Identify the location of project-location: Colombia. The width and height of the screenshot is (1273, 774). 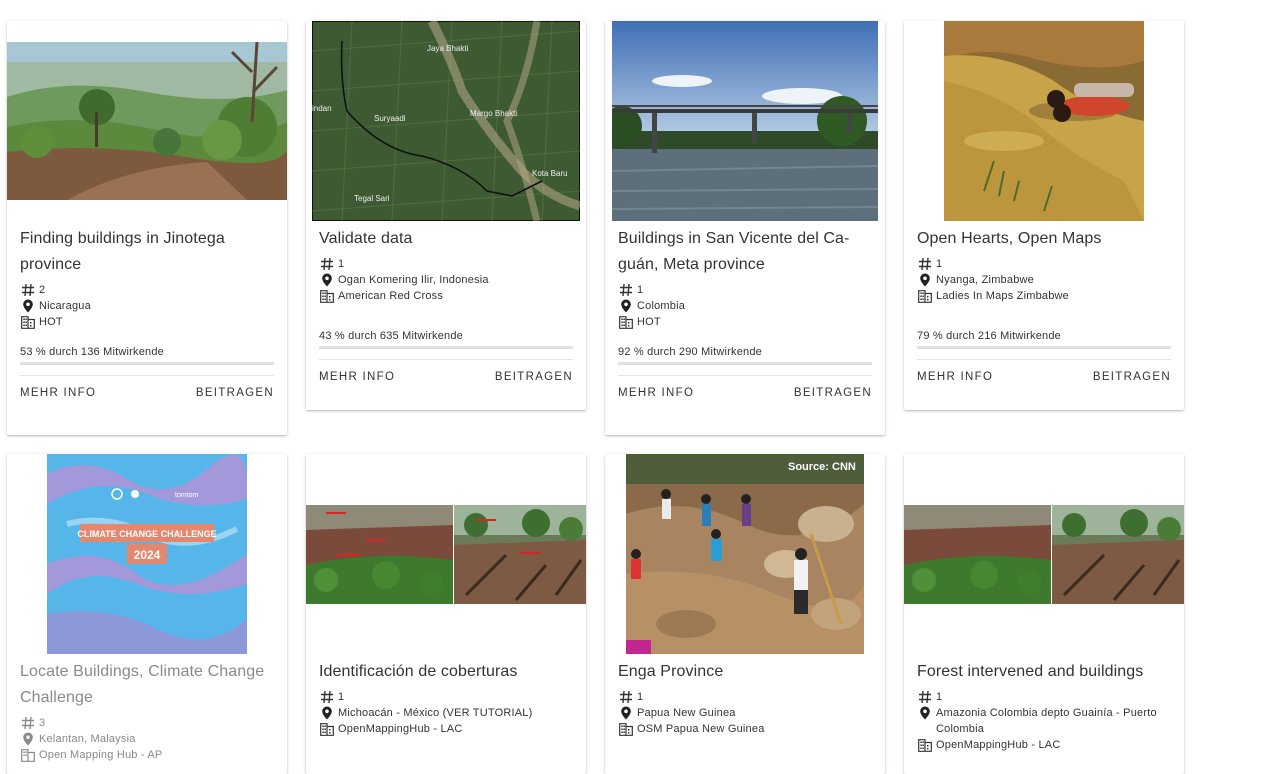
(745, 306).